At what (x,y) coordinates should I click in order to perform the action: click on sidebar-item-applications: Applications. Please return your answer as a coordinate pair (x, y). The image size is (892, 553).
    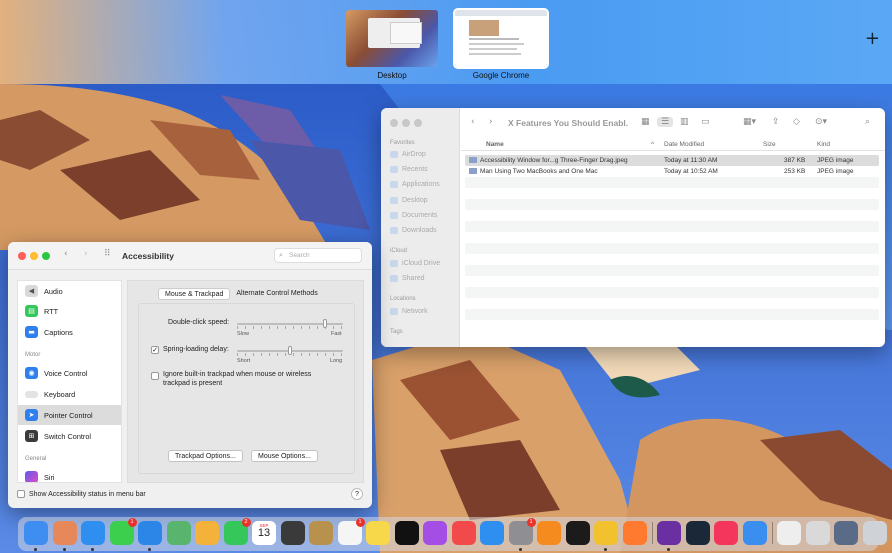
    Looking at the image, I should click on (415, 184).